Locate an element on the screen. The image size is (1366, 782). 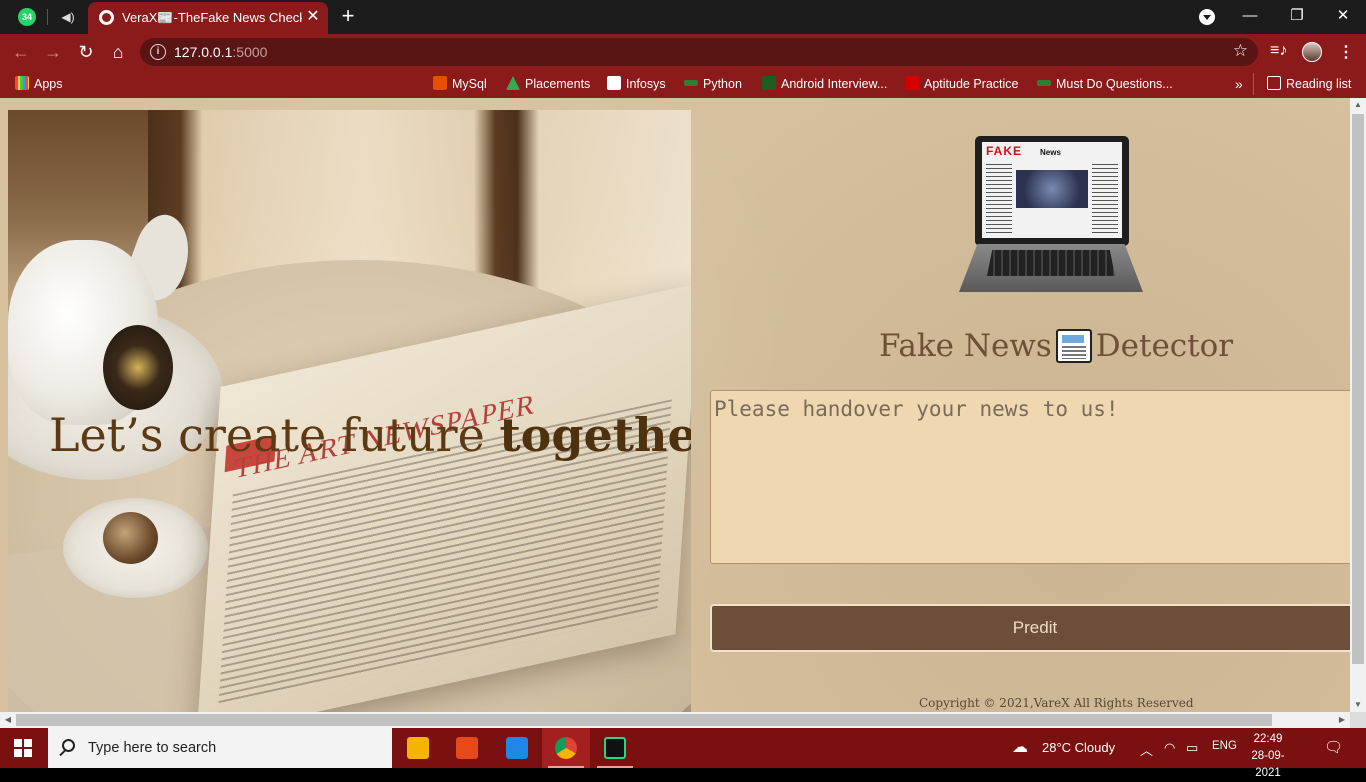
folder-icon is located at coordinates (418, 748).